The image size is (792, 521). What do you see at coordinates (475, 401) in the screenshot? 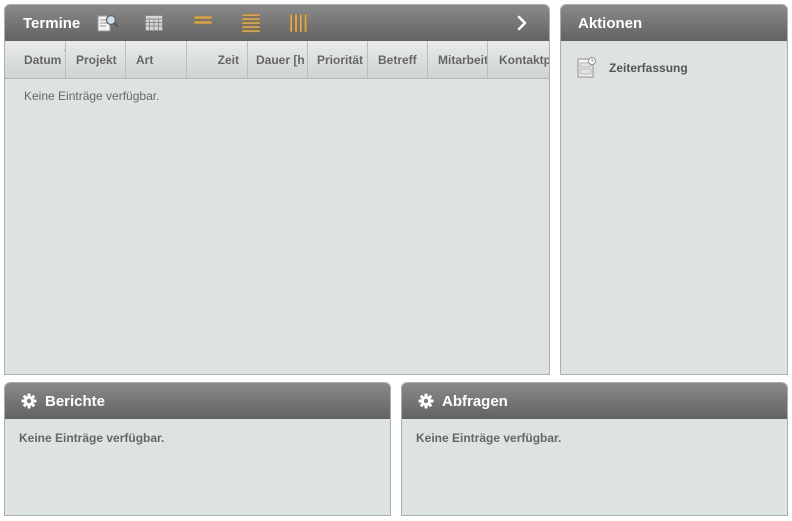
I see `abfragen-title: Abfragen` at bounding box center [475, 401].